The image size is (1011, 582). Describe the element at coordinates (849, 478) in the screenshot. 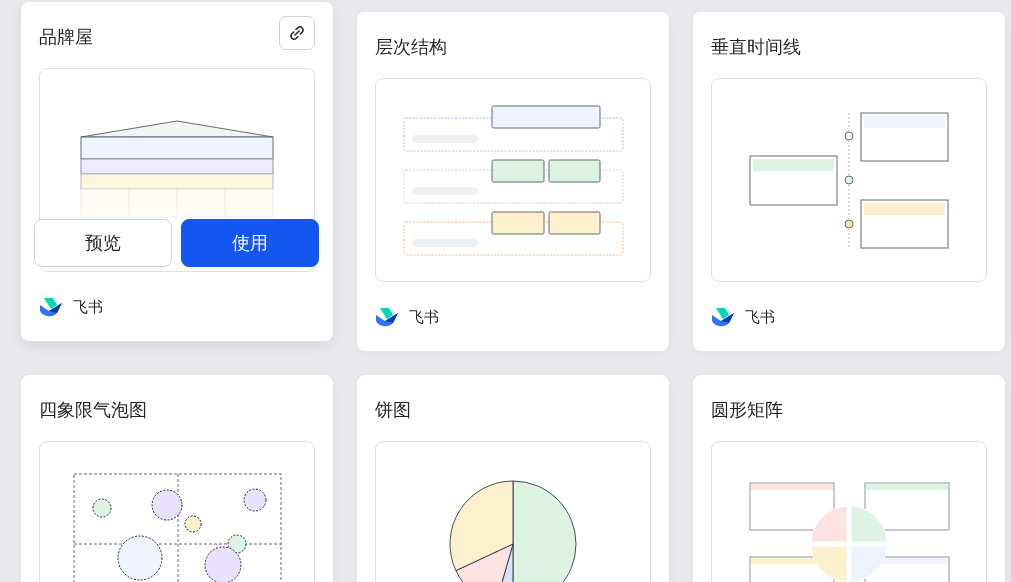

I see `template-card: 圆形矩阵` at that location.